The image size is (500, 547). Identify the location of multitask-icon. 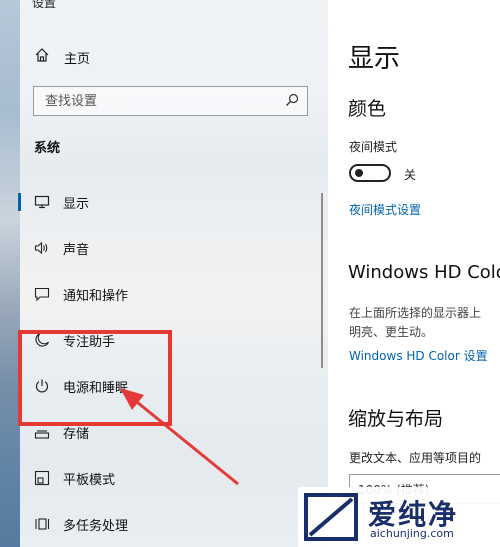
(42, 524).